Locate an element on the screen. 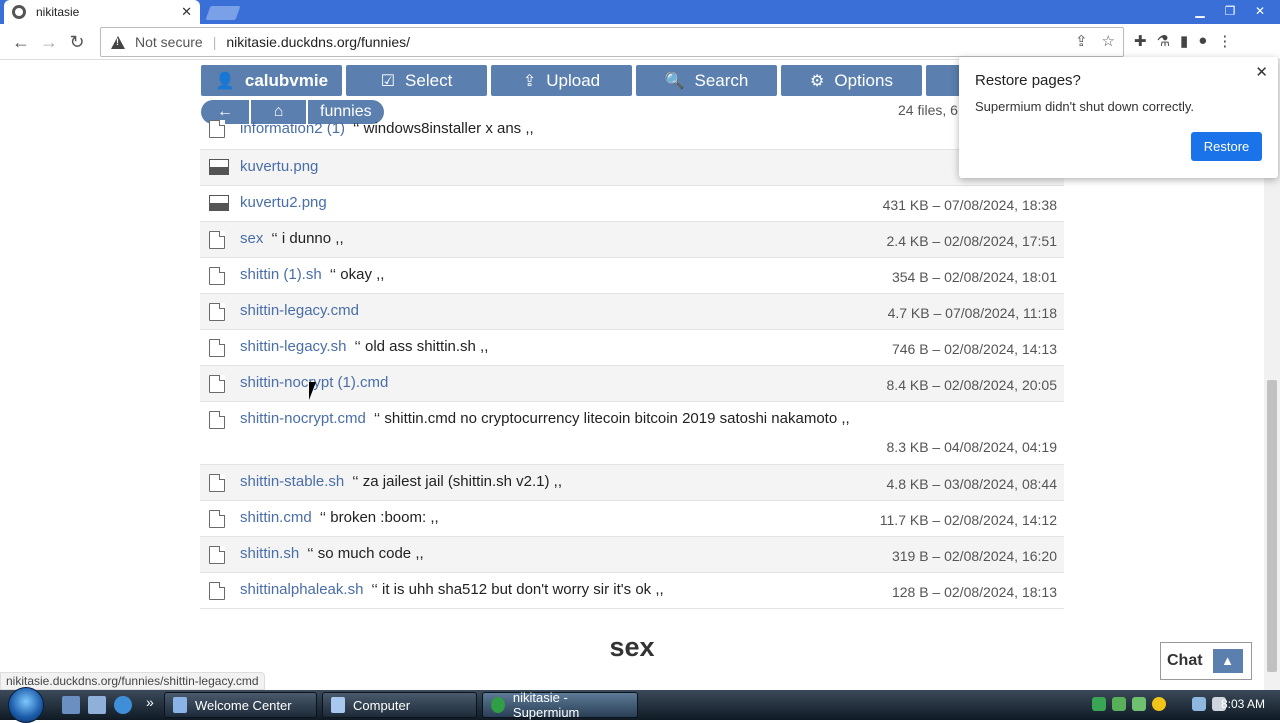 Image resolution: width=1280 pixels, height=723 pixels. new-tab-button is located at coordinates (223, 13).